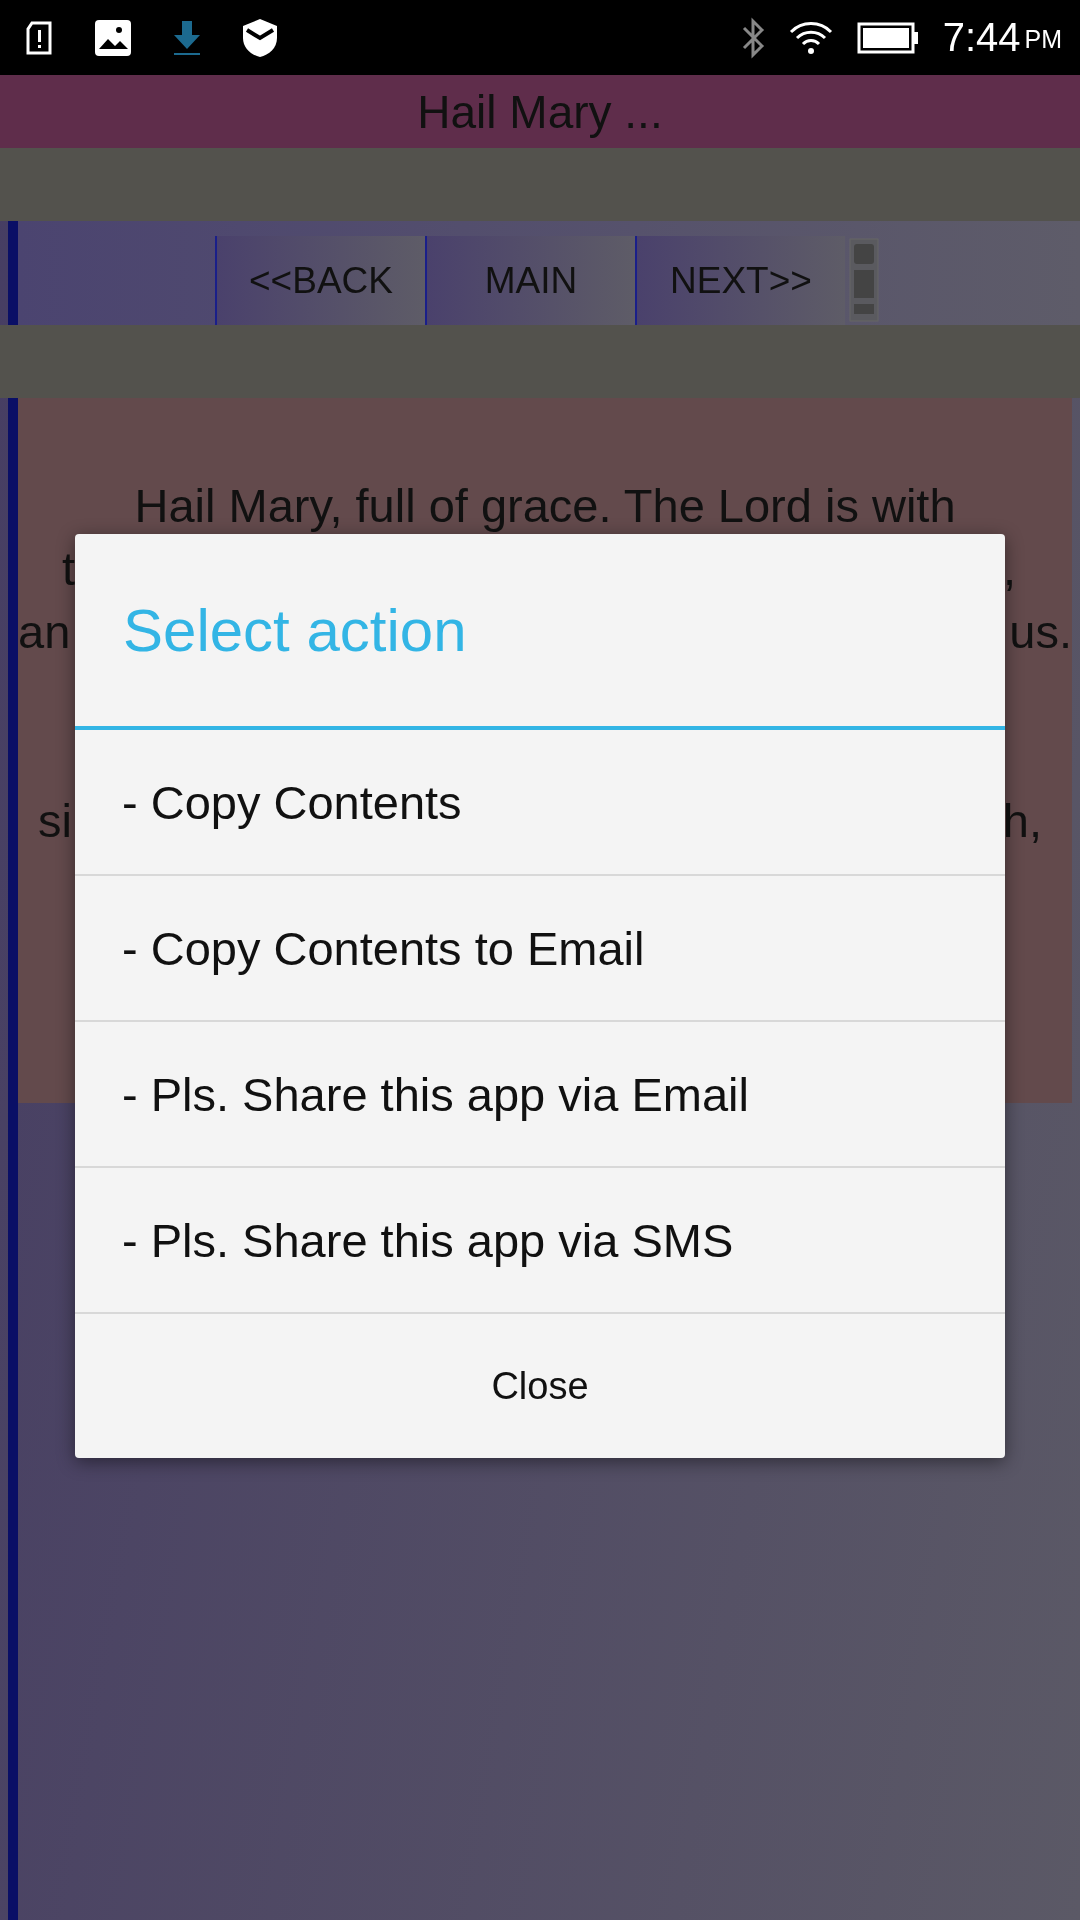 Image resolution: width=1080 pixels, height=1920 pixels. What do you see at coordinates (545, 506) in the screenshot?
I see `prayer-text: Hail Mary, full of grace. The Lord is with` at bounding box center [545, 506].